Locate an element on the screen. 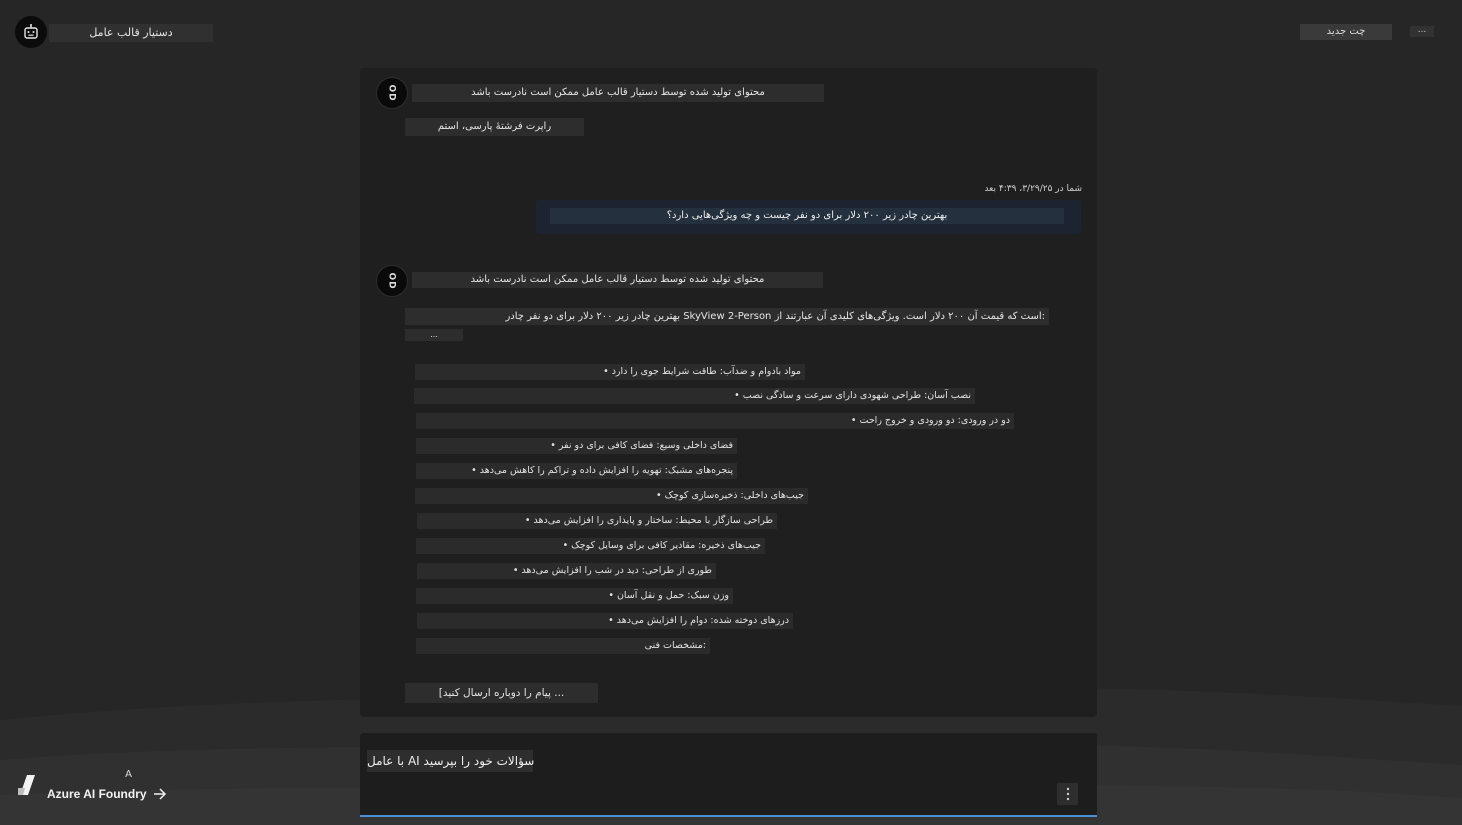 This screenshot has width=1462, height=825. feature-item: • جیب‌های داخلی: ذخیره‌سازی کوچک is located at coordinates (611, 496).